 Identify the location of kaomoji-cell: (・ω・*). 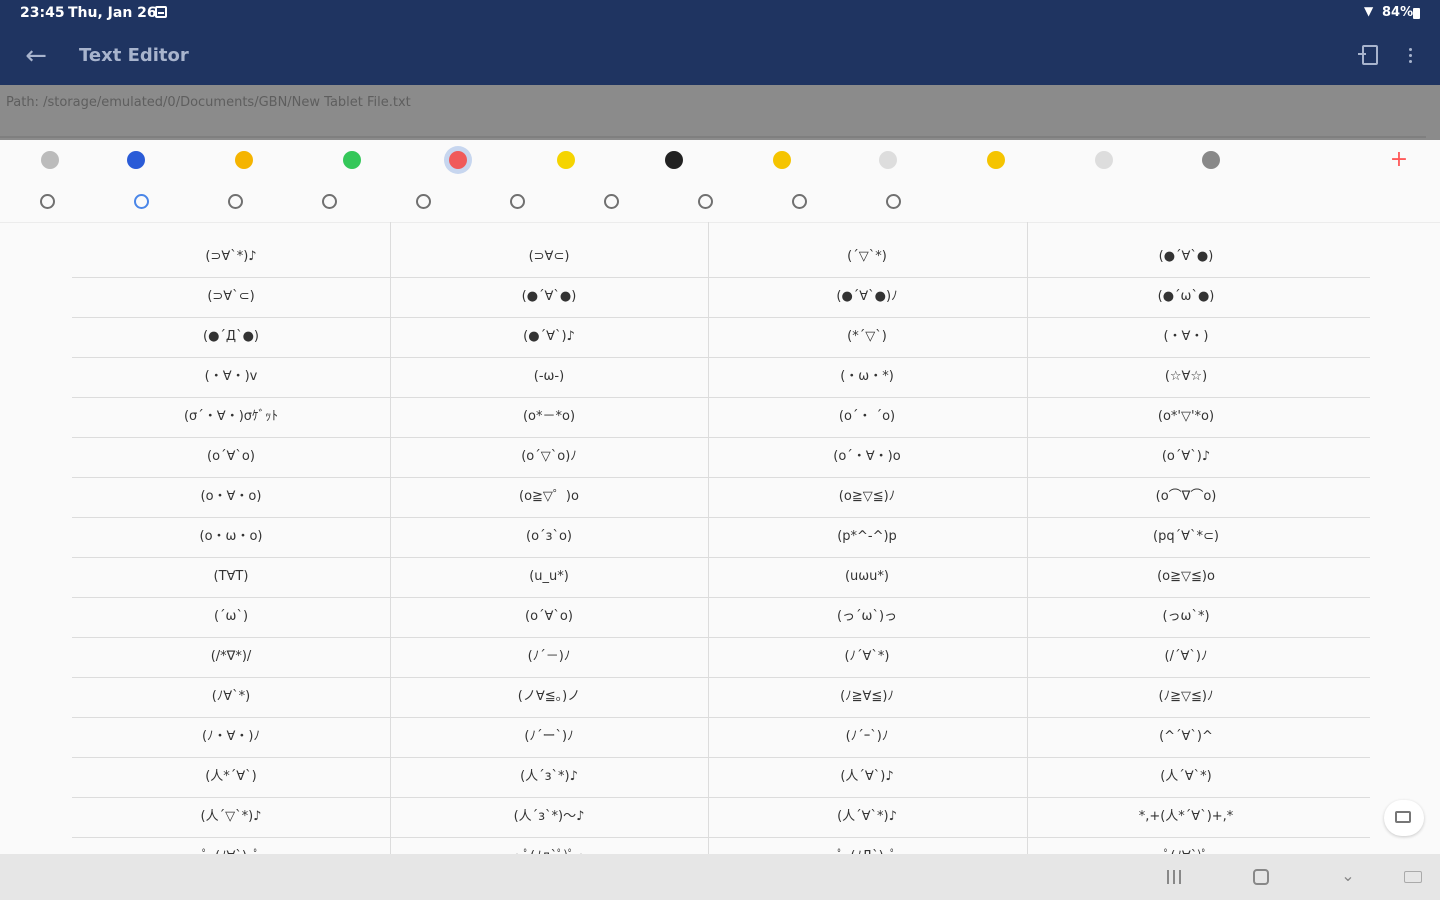
(867, 377).